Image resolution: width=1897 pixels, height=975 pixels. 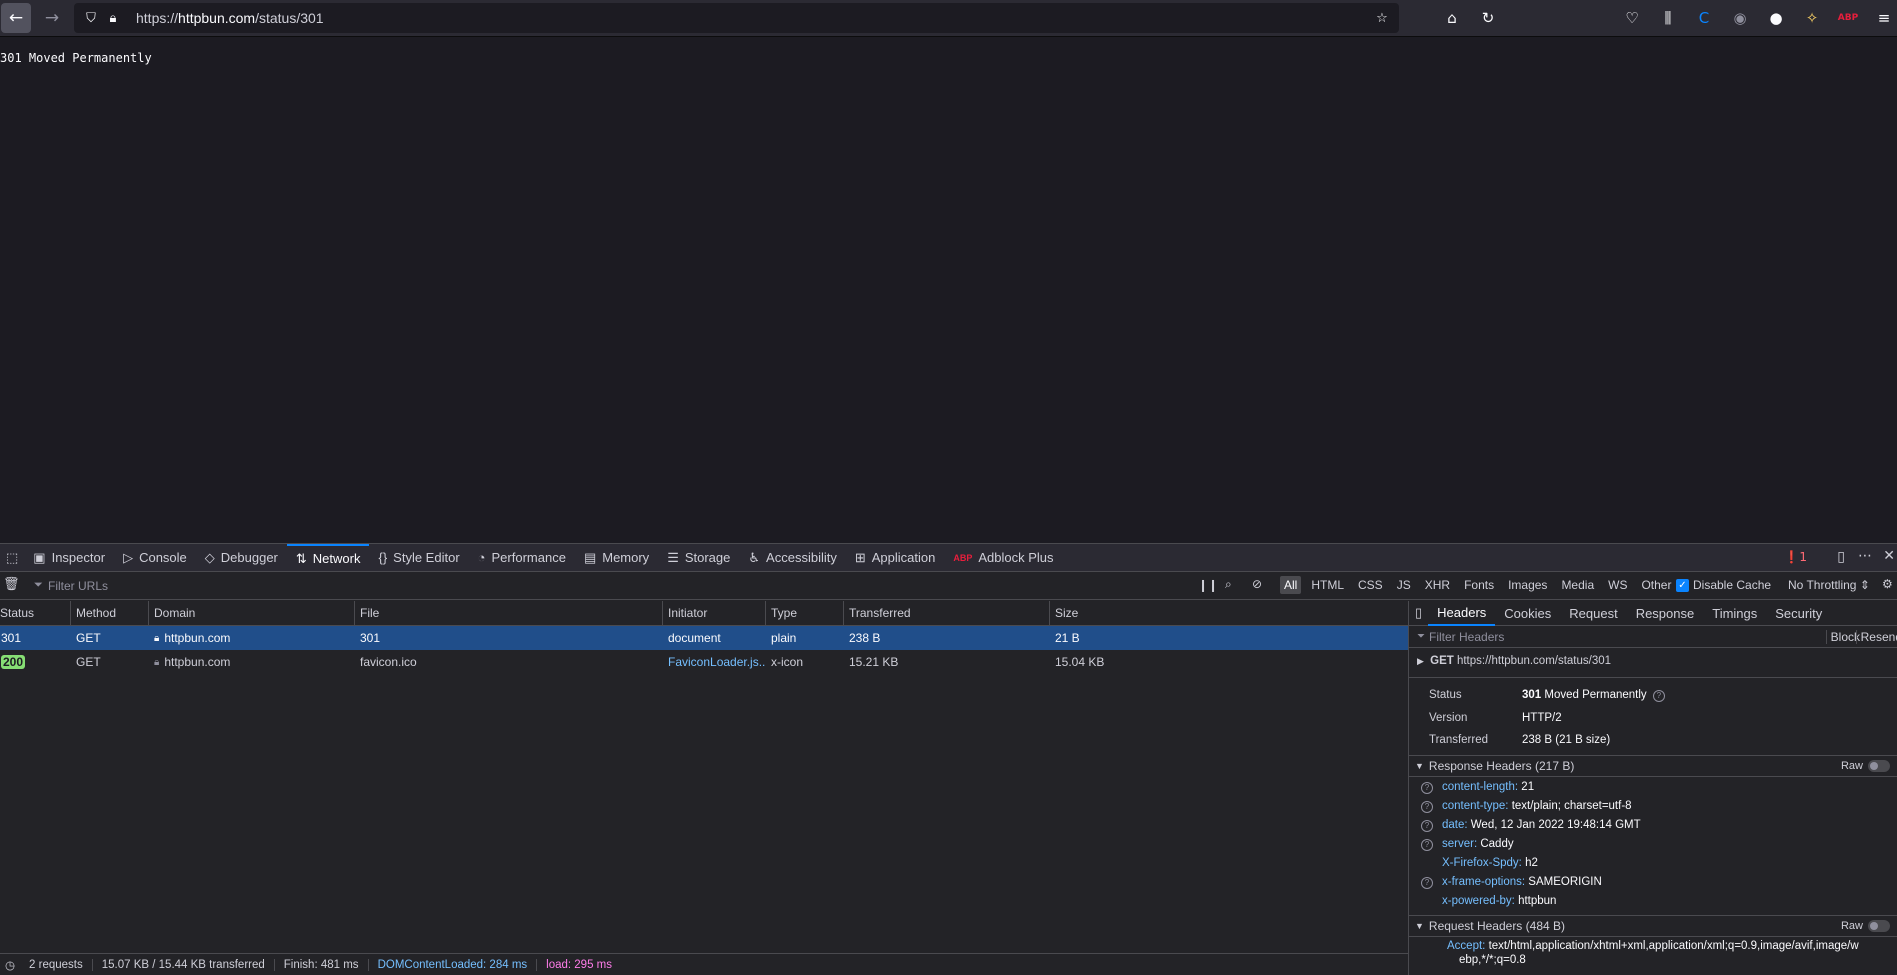 I want to click on col-domain: Domain, so click(x=251, y=613).